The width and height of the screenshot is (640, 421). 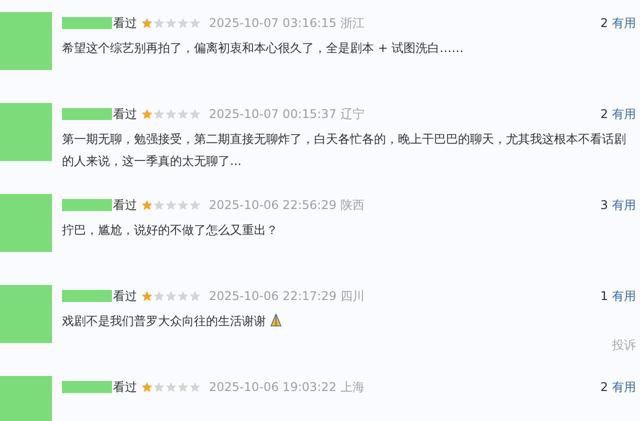 I want to click on review-time: 2025-10-06 22:17:29, so click(x=272, y=296).